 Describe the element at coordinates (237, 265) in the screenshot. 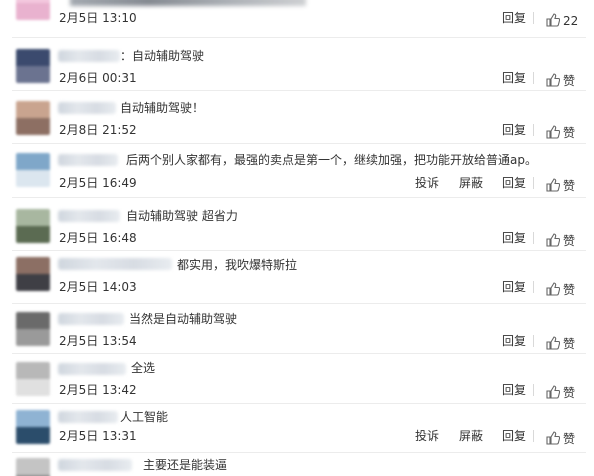

I see `comment-text: 都实用，我吹爆特斯拉` at that location.